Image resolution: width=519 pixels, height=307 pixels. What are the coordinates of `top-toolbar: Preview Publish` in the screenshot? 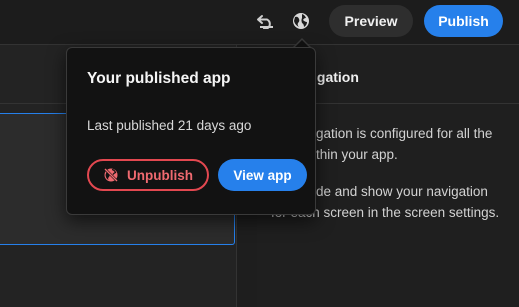 It's located at (259, 22).